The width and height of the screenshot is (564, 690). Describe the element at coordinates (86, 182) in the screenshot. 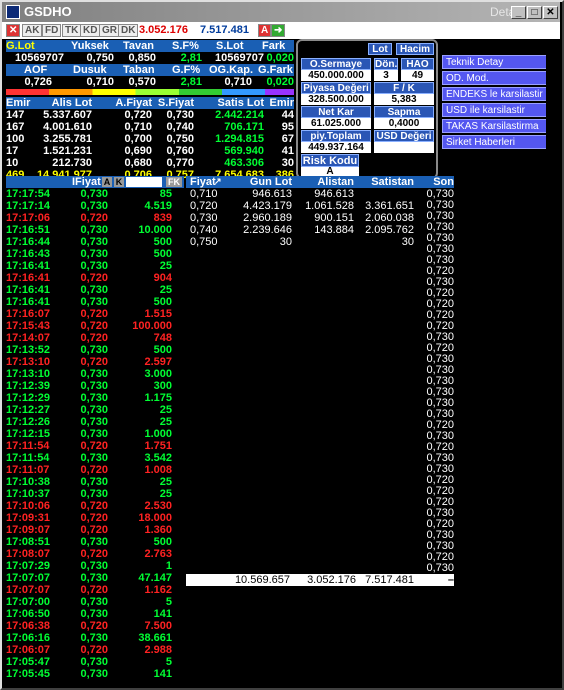

I see `trades-fiyat-header: IFiyat` at that location.